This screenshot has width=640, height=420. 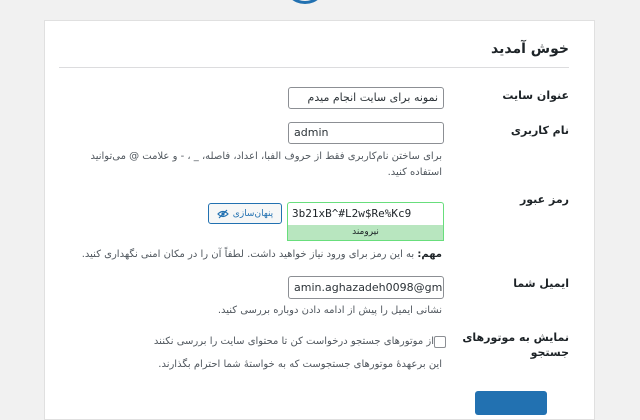 I want to click on page-title: خوش آمدید, so click(x=530, y=49).